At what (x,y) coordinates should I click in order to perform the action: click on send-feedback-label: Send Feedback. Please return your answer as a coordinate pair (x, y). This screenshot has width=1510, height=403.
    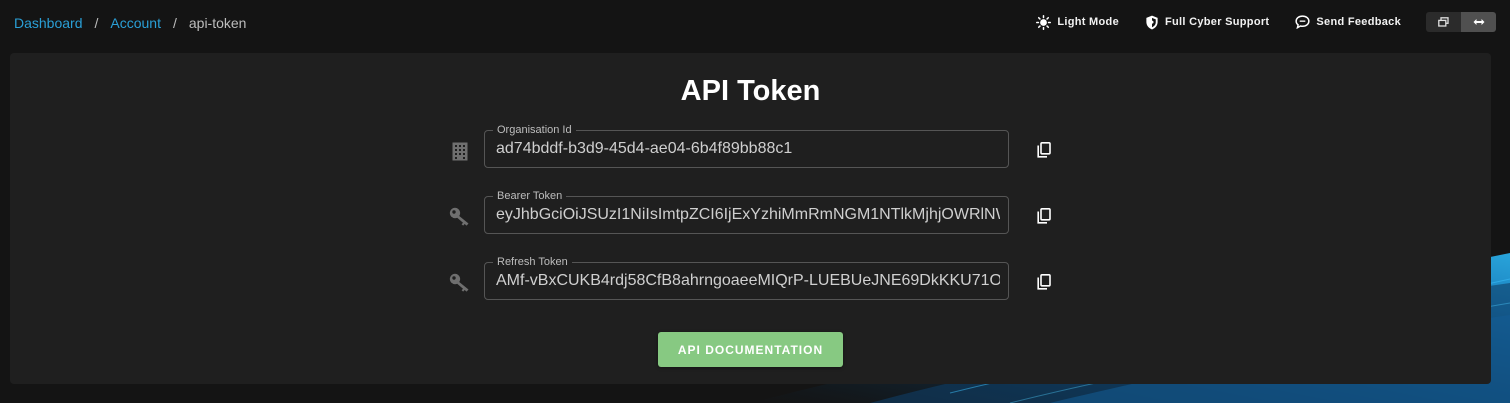
    Looking at the image, I should click on (1358, 22).